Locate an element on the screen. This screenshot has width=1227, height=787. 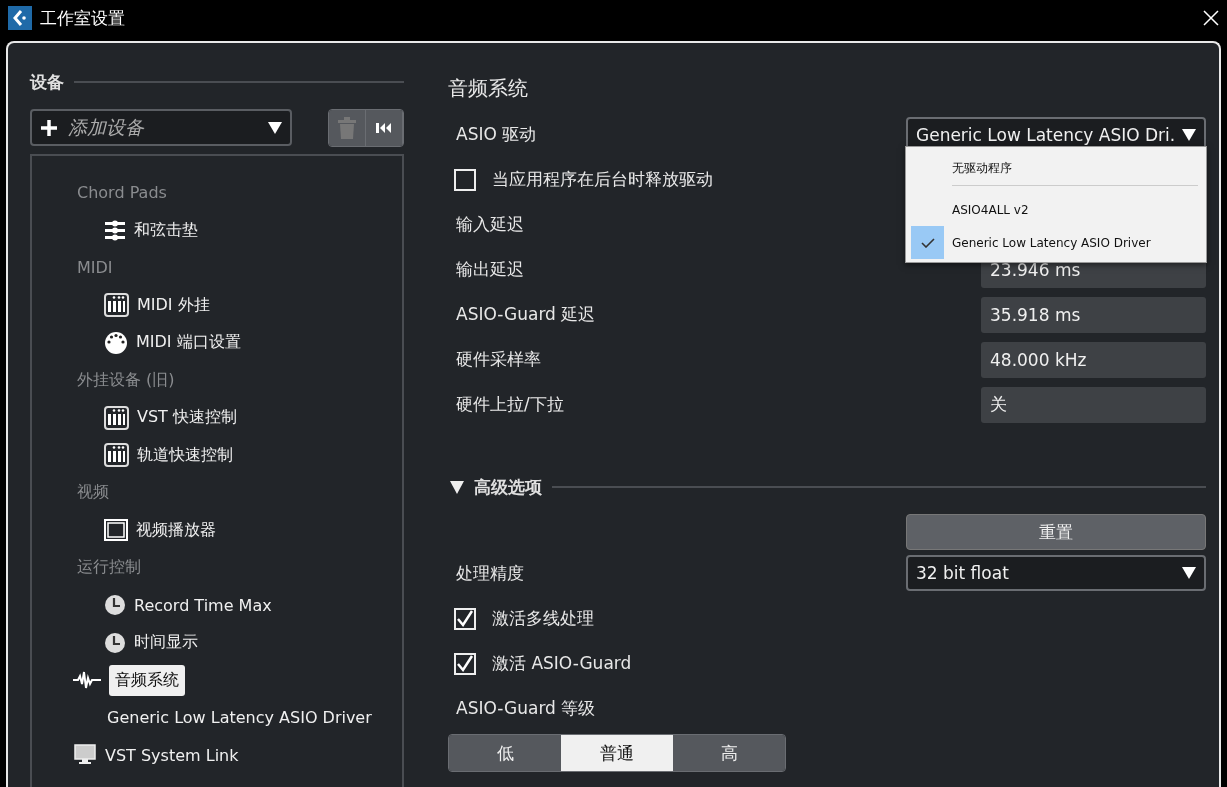
device-item: MIDI 端口设置 is located at coordinates (188, 343).